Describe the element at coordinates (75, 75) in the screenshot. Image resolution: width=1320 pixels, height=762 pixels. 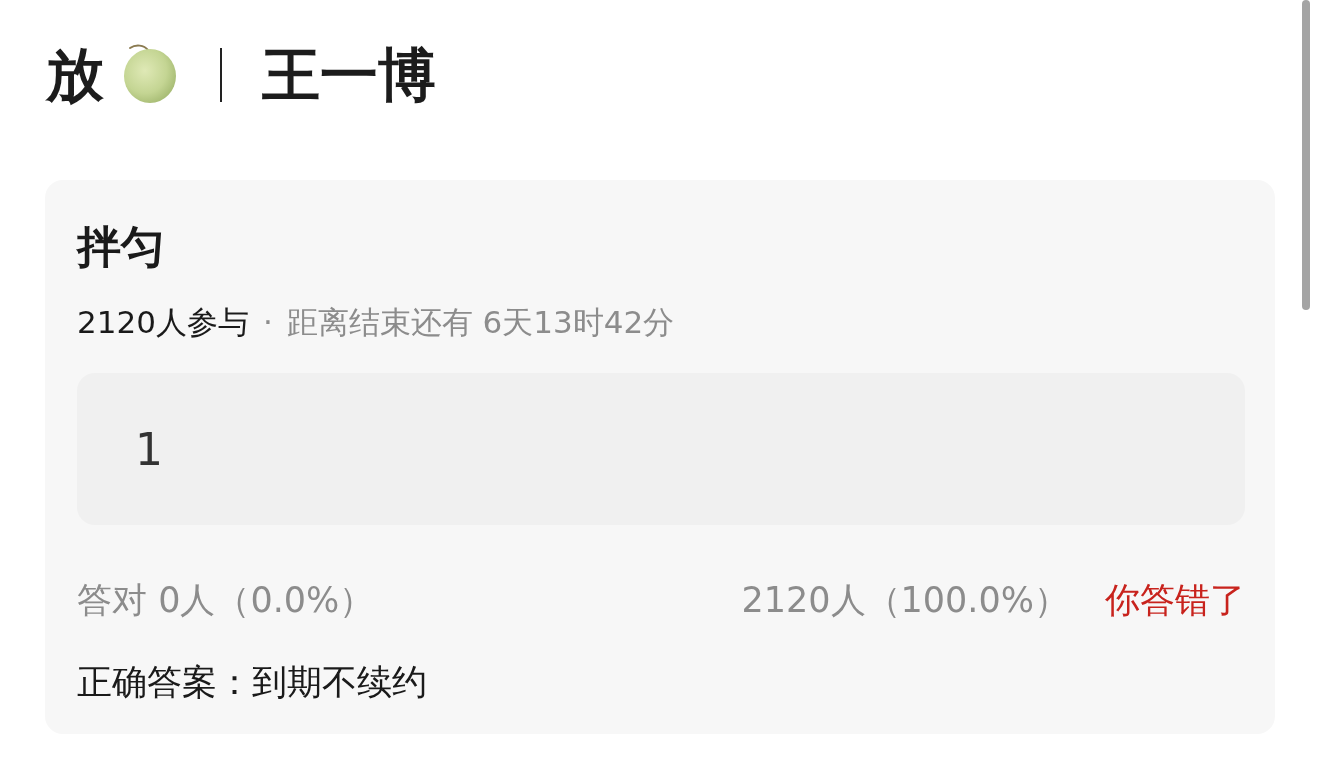
I see `title-text: 放` at that location.